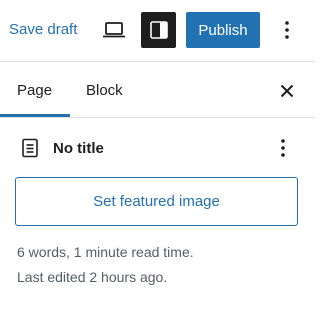 The height and width of the screenshot is (309, 320). I want to click on last-edited-text: Last edited 2 hours ago., so click(92, 277).